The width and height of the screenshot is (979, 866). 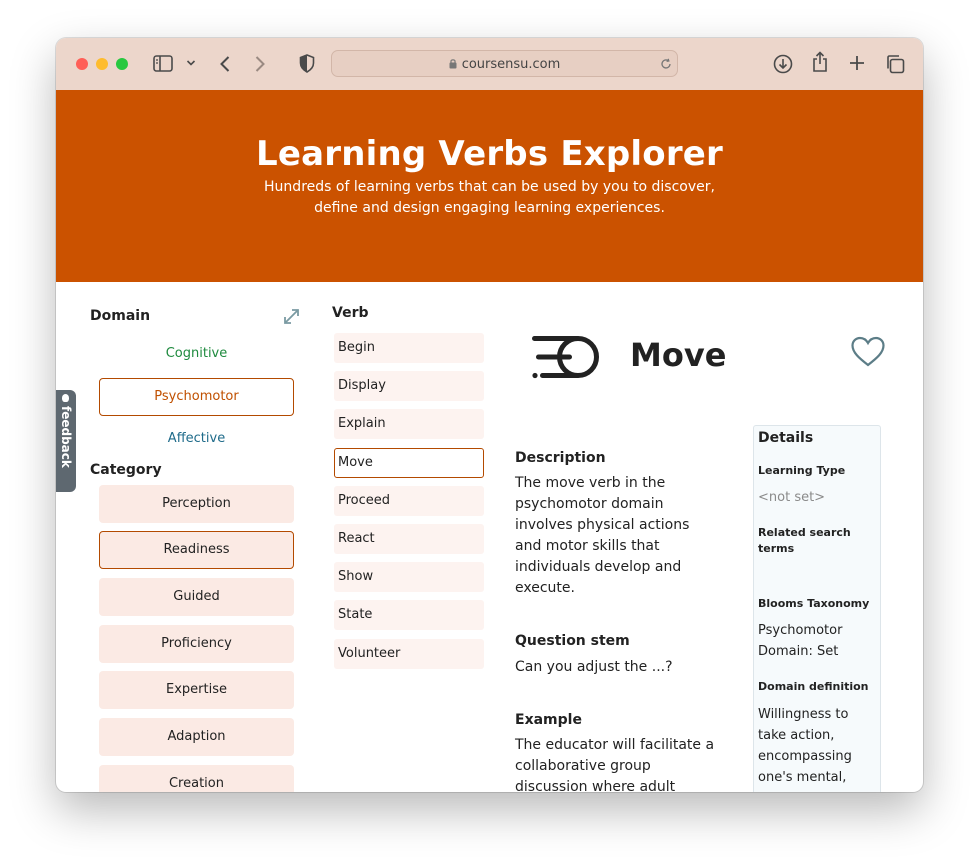 I want to click on learning-type-value: <not set>, so click(x=792, y=497).